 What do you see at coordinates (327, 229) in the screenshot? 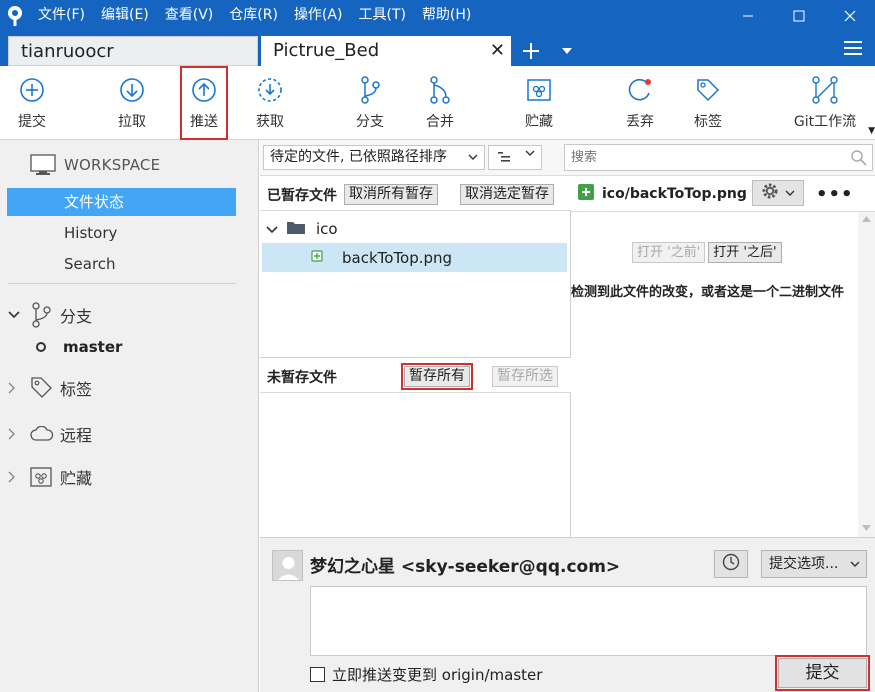
I see `folder-name: ico` at bounding box center [327, 229].